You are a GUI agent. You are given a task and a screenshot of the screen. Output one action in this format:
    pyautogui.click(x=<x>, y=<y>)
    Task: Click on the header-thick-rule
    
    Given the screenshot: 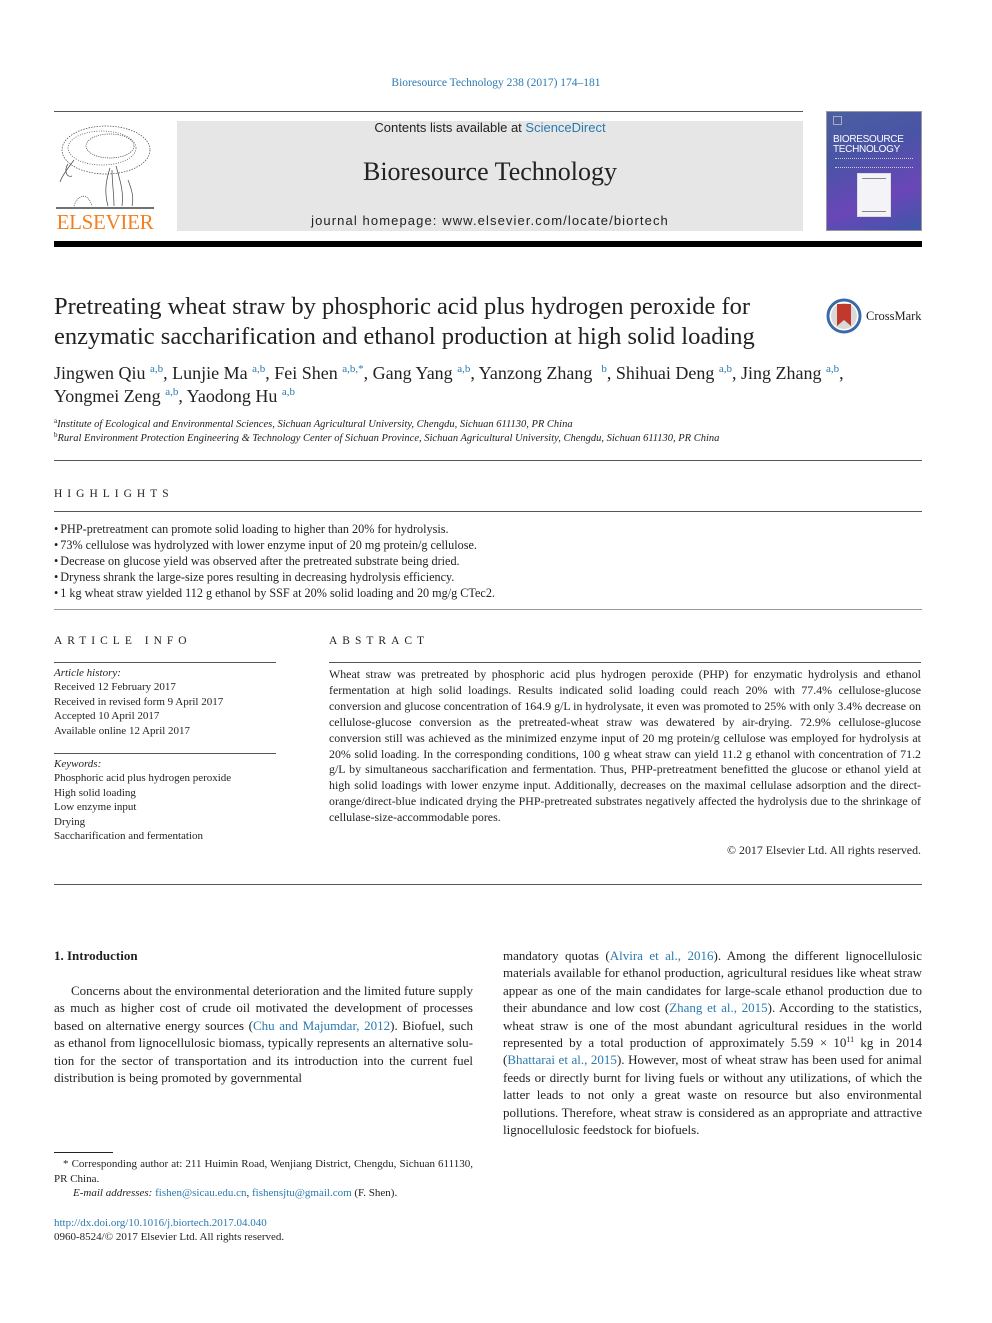 What is the action you would take?
    pyautogui.click(x=488, y=244)
    